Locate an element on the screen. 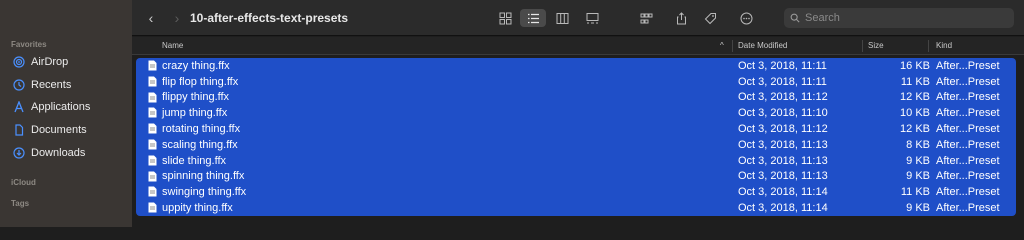 Image resolution: width=1024 pixels, height=240 pixels. airdrop-icon is located at coordinates (19, 62).